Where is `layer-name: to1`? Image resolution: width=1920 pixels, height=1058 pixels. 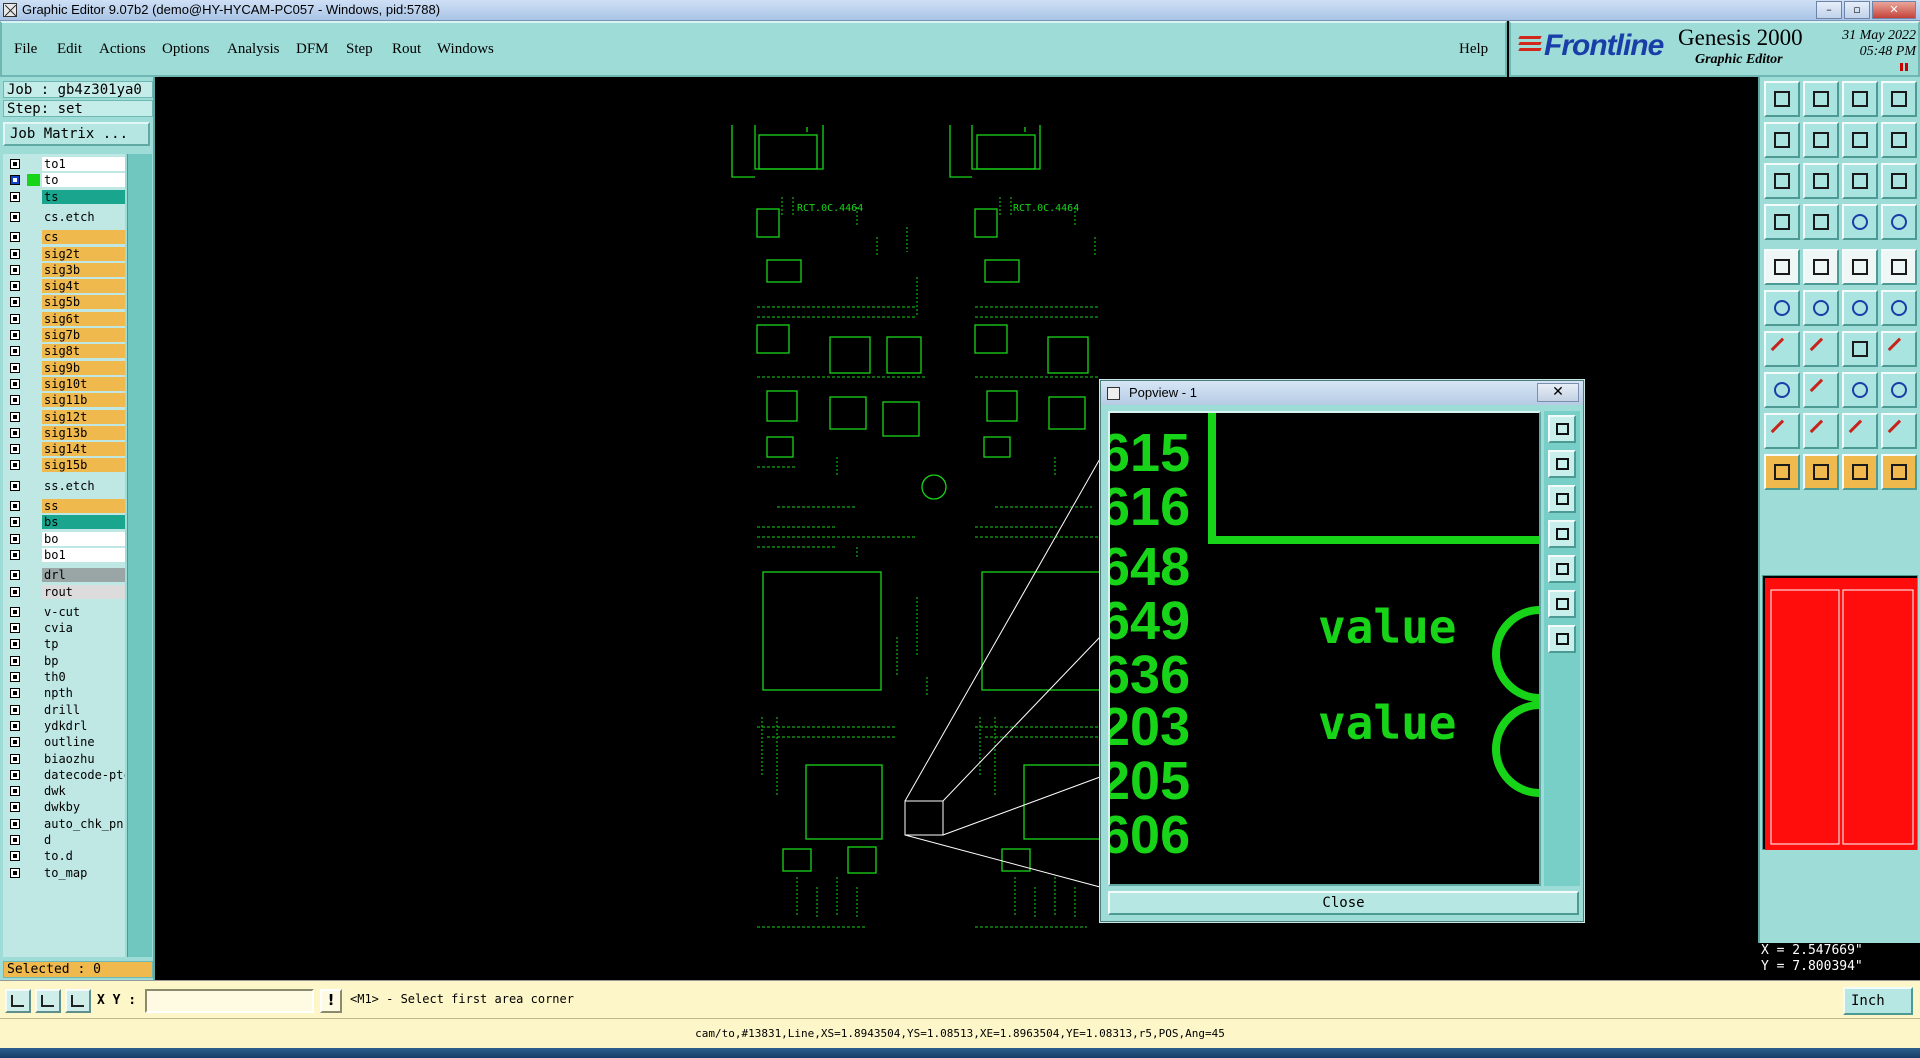
layer-name: to1 is located at coordinates (83, 164).